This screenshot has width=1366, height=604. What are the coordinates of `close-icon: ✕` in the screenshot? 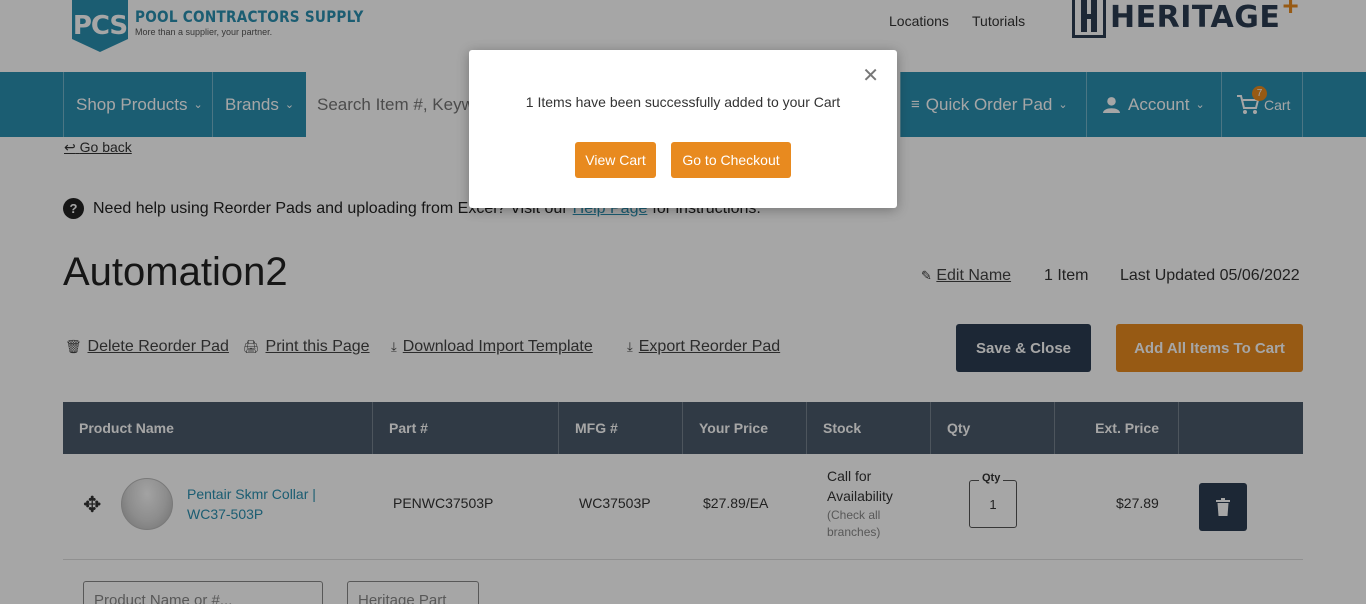 It's located at (870, 76).